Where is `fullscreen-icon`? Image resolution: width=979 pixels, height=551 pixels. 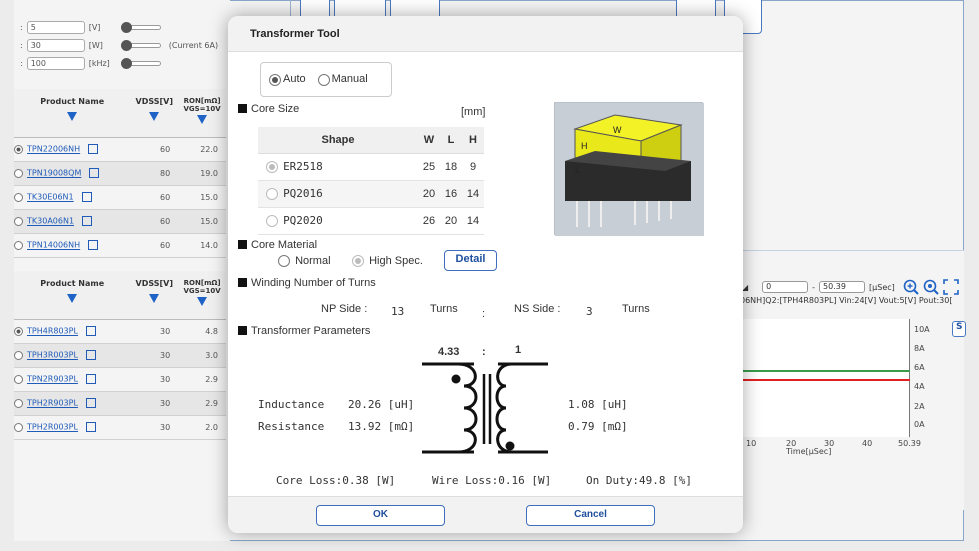
fullscreen-icon is located at coordinates (950, 287).